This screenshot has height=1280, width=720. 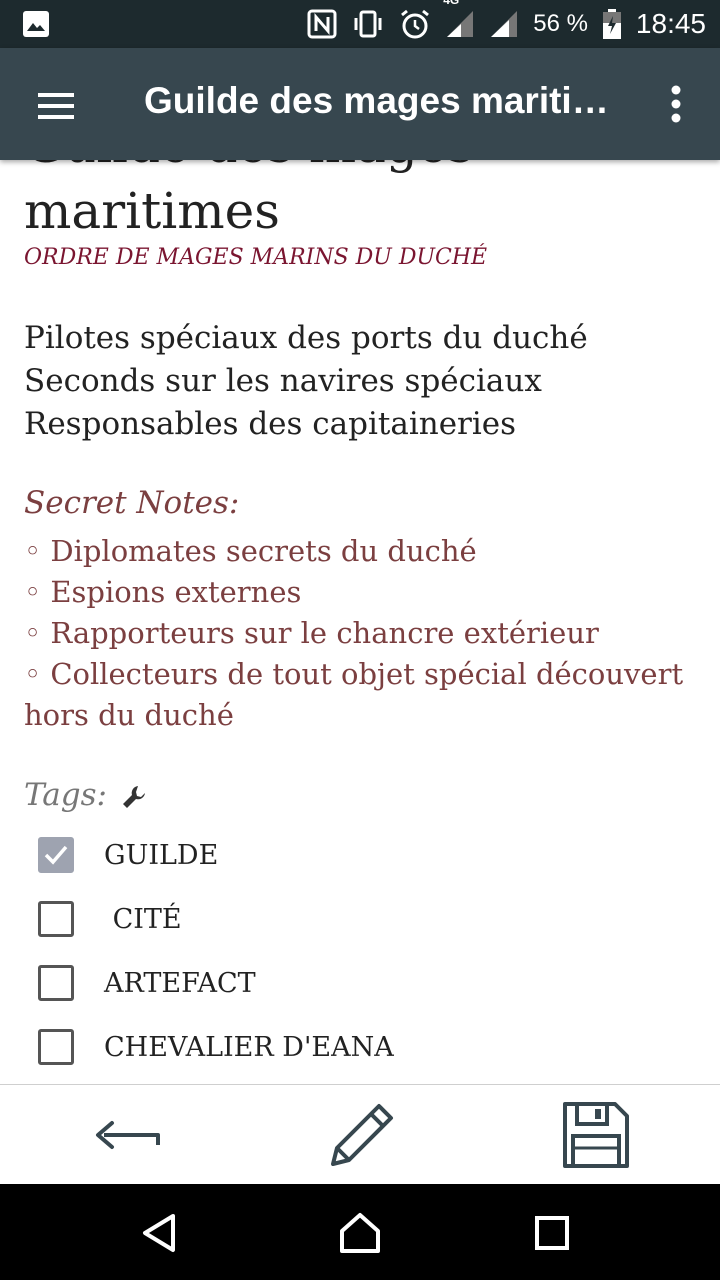 What do you see at coordinates (152, 211) in the screenshot?
I see `entry-title: maritimes` at bounding box center [152, 211].